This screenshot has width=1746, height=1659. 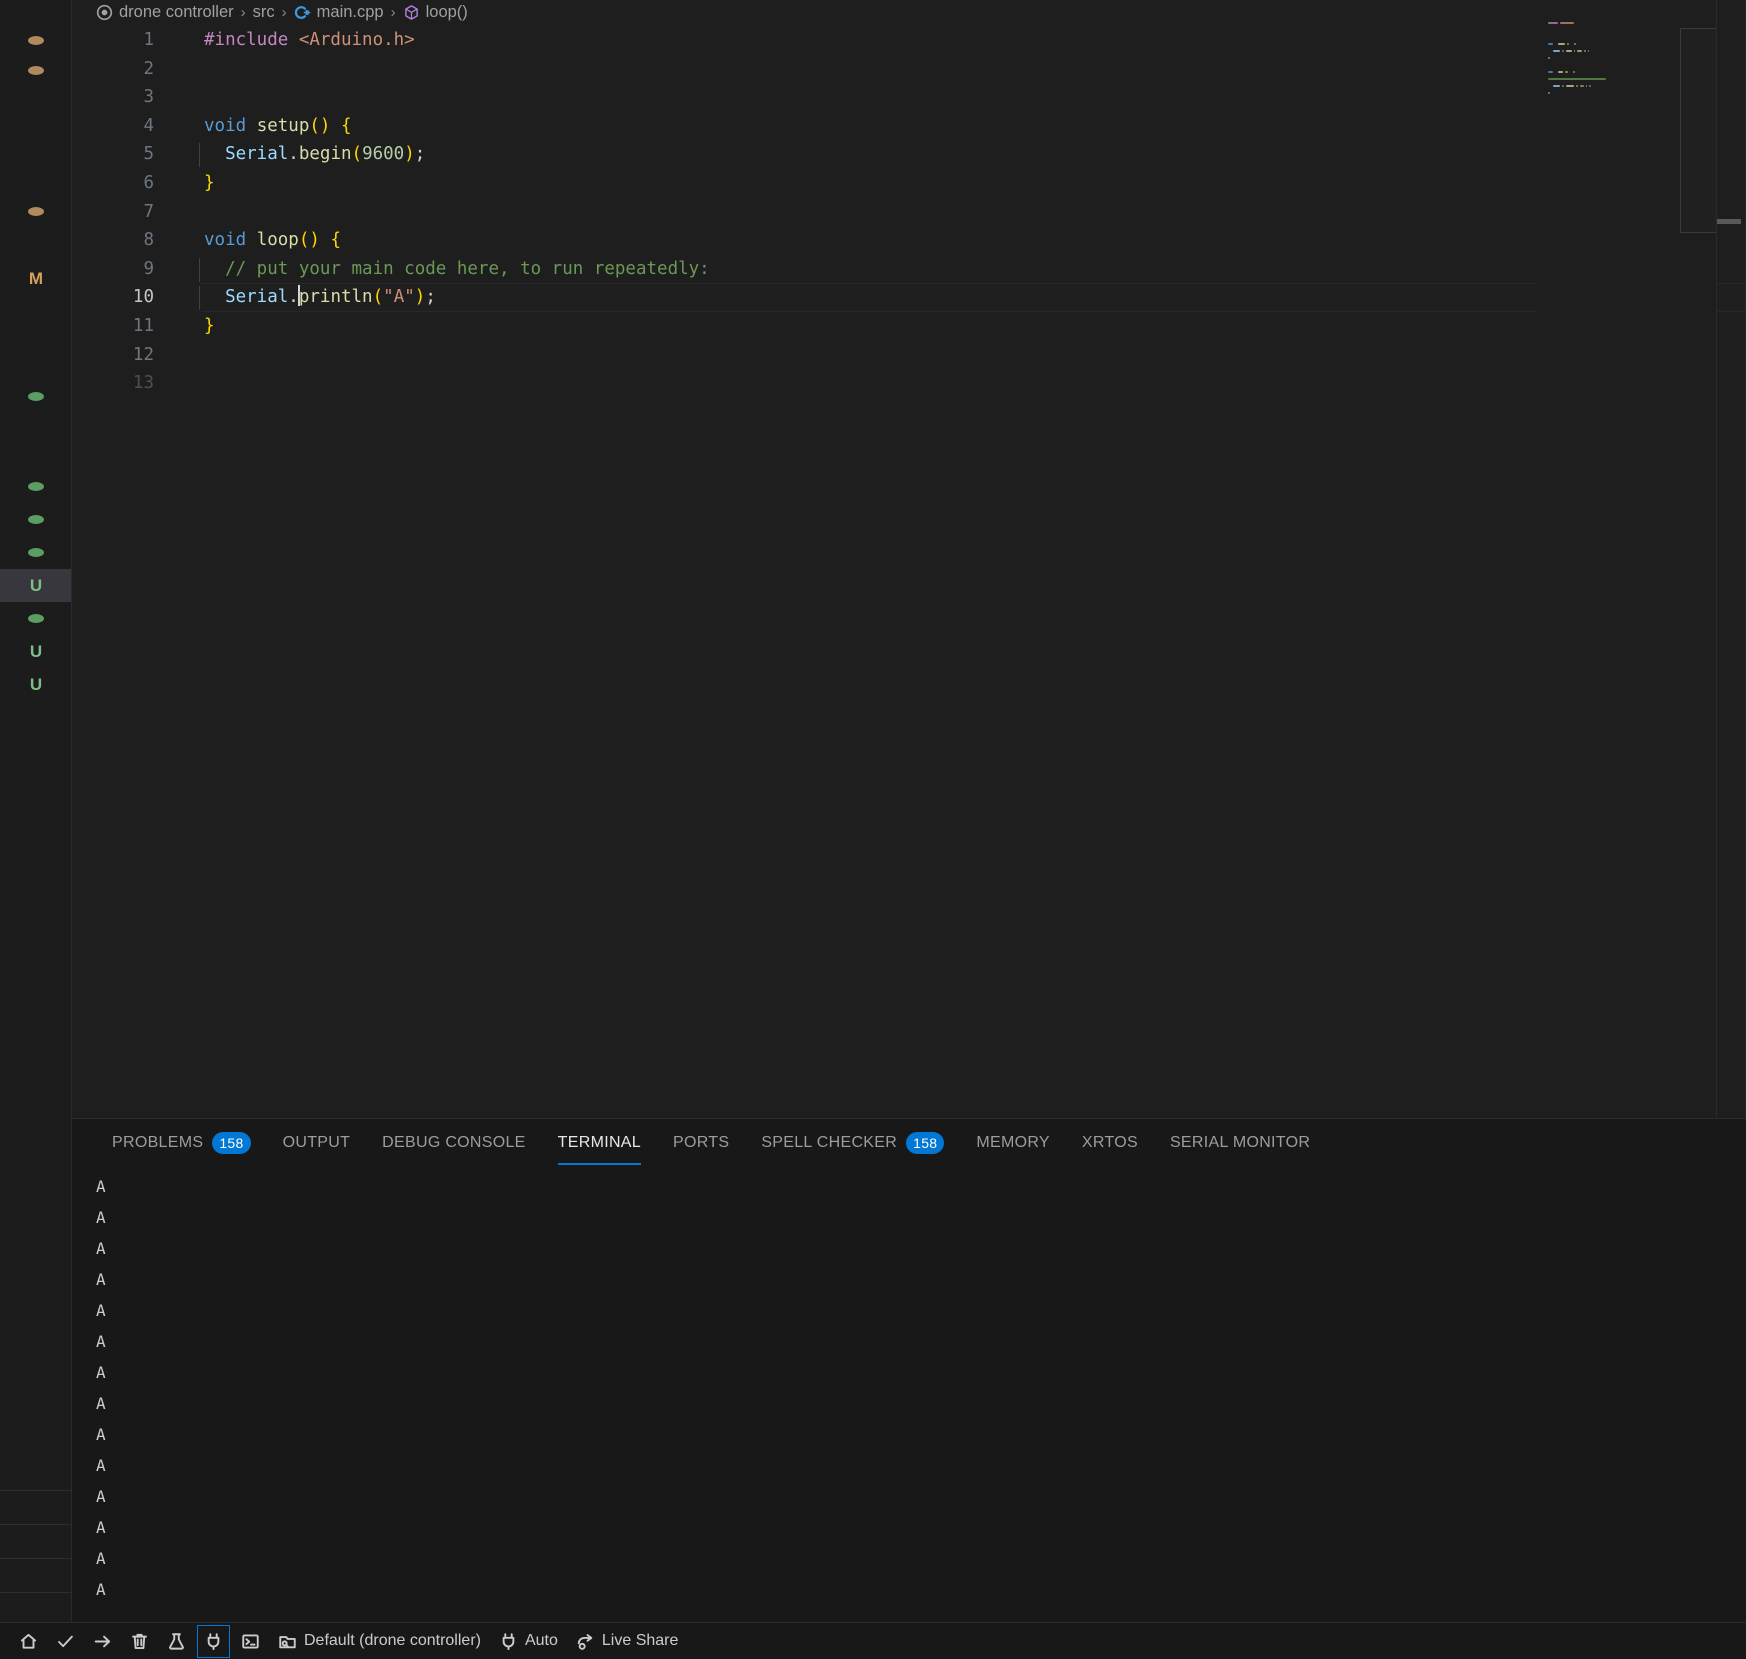 I want to click on status-platformio-build, so click(x=65, y=1641).